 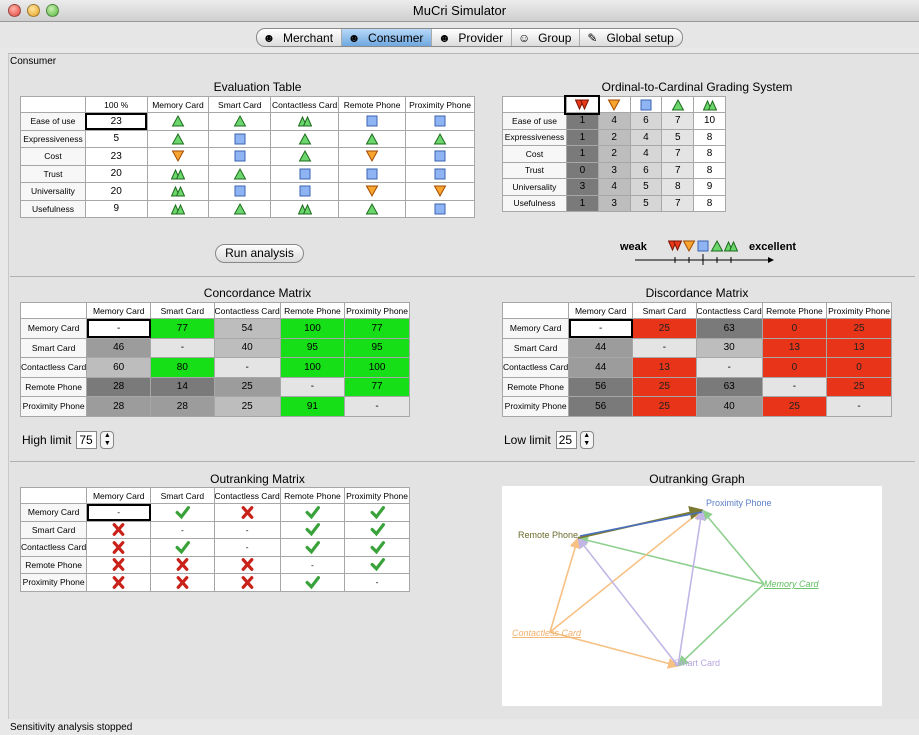 I want to click on grade-value-cell: 10, so click(x=709, y=121).